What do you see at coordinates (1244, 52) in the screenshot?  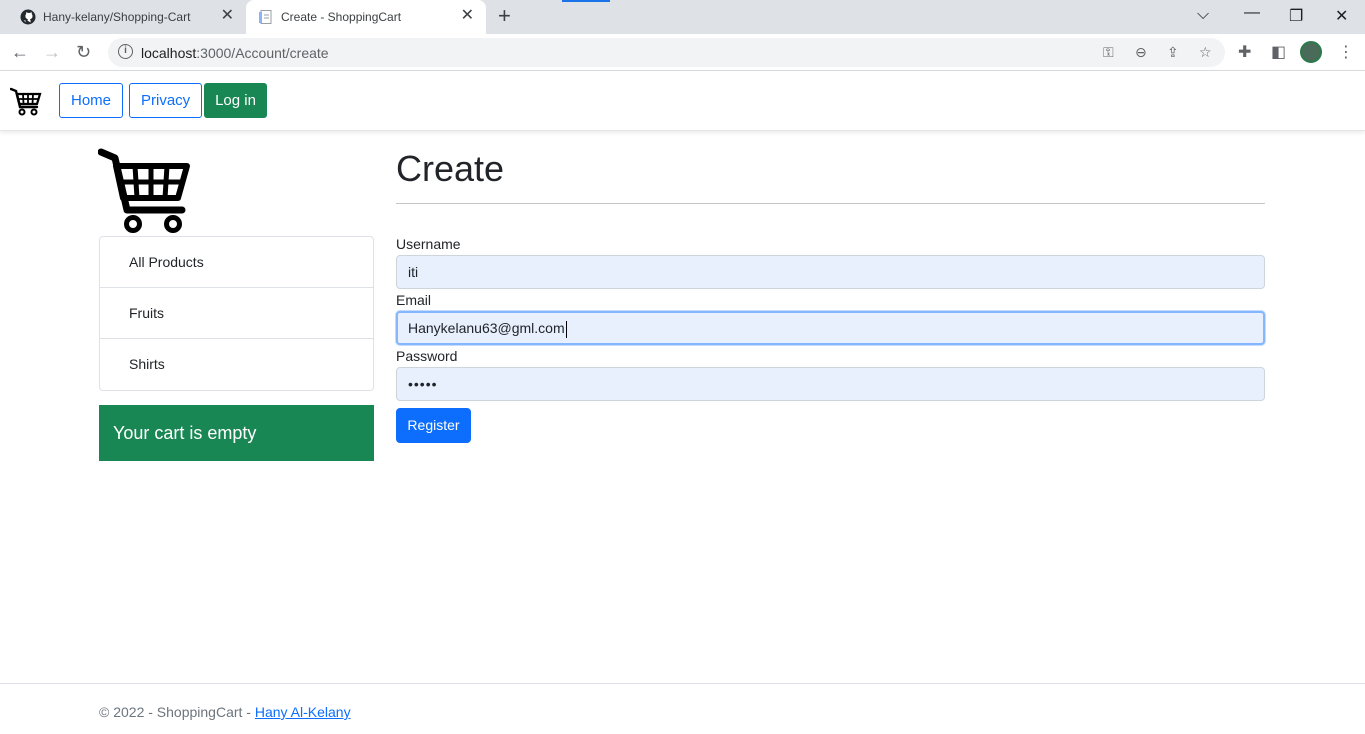 I see `extensions-icon: ✚` at bounding box center [1244, 52].